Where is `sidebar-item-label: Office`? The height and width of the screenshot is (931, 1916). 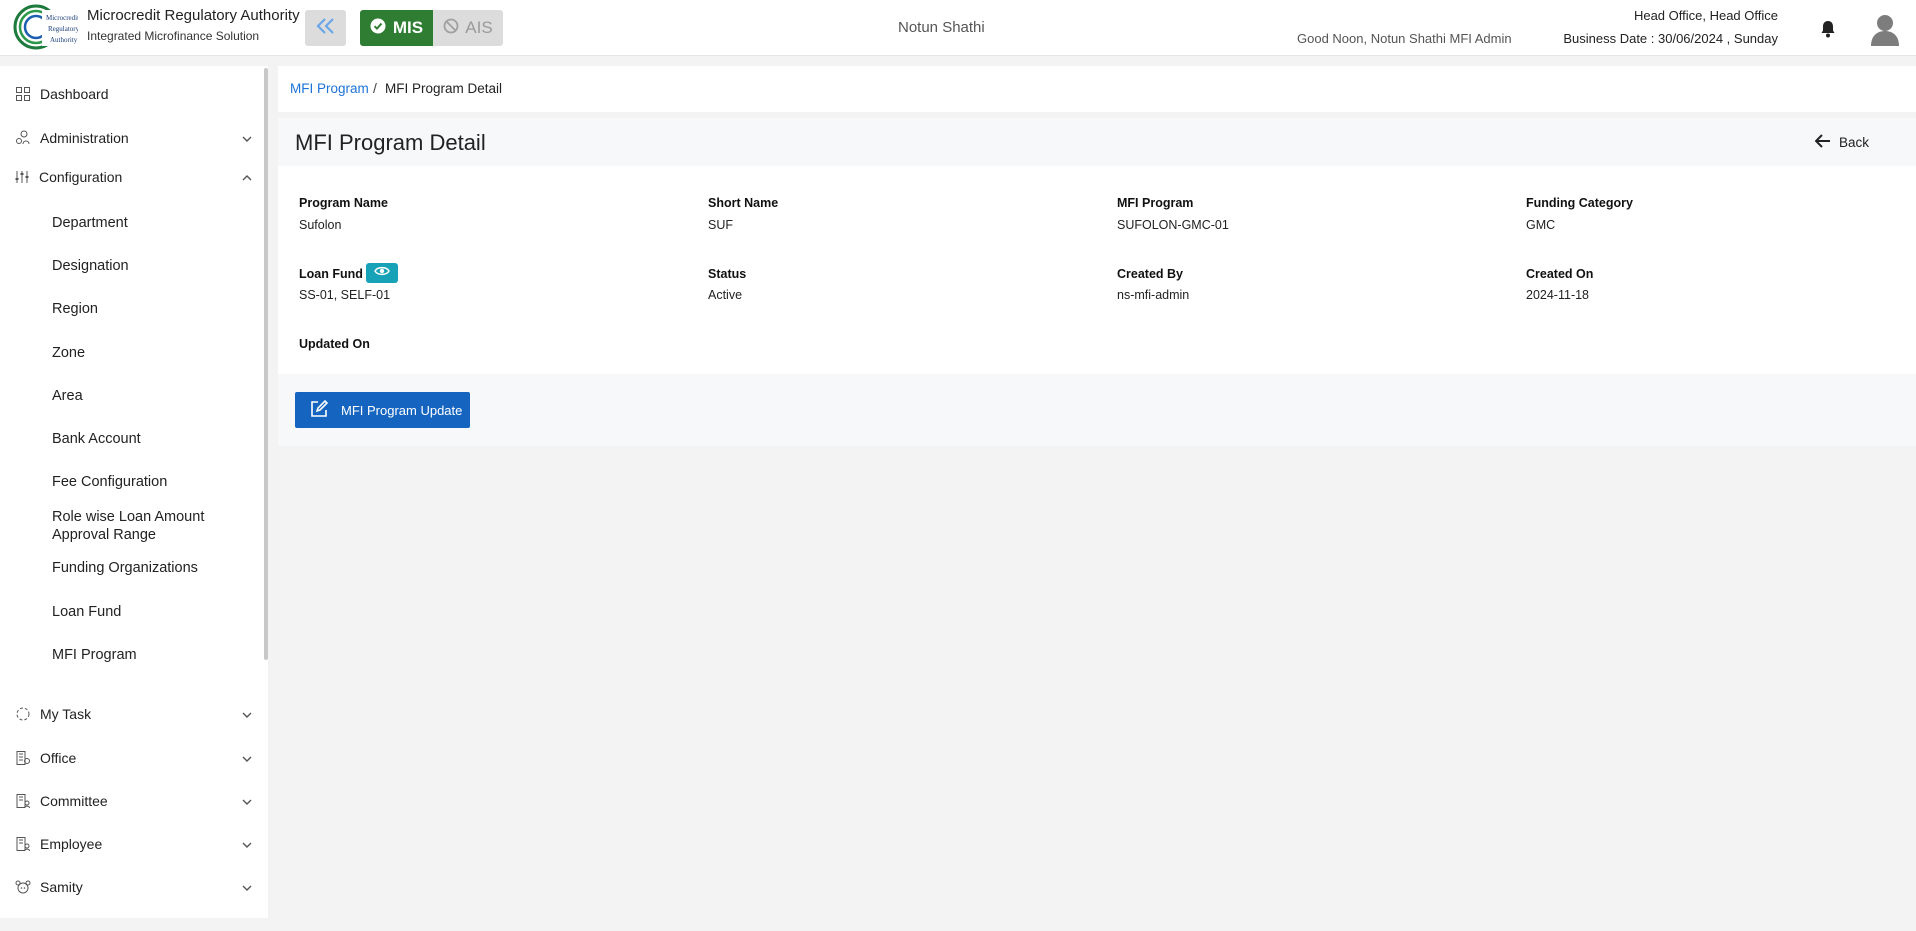
sidebar-item-label: Office is located at coordinates (58, 758).